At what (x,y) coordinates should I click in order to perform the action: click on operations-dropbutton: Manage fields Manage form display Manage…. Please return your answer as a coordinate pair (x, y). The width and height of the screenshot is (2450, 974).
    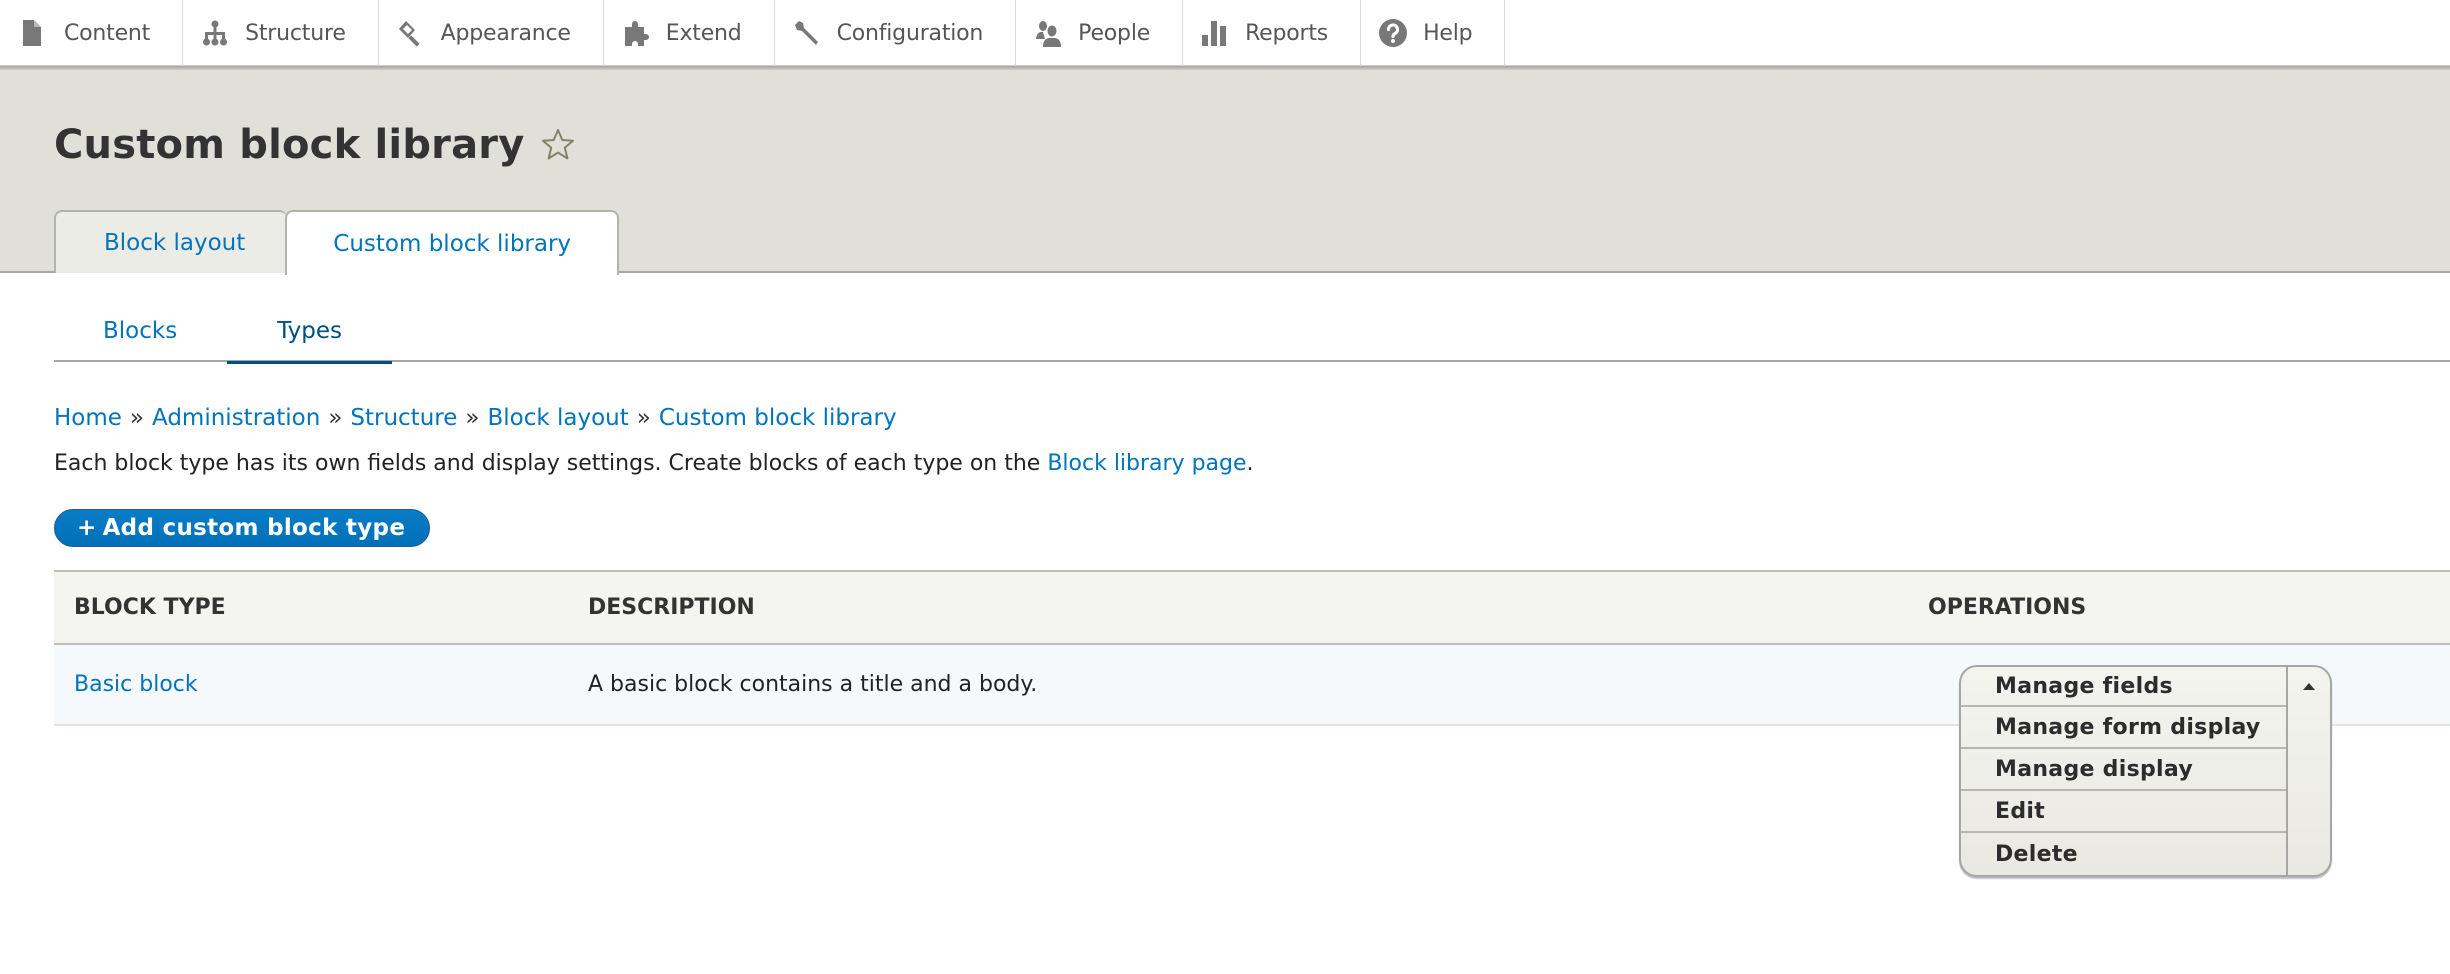
    Looking at the image, I should click on (2145, 771).